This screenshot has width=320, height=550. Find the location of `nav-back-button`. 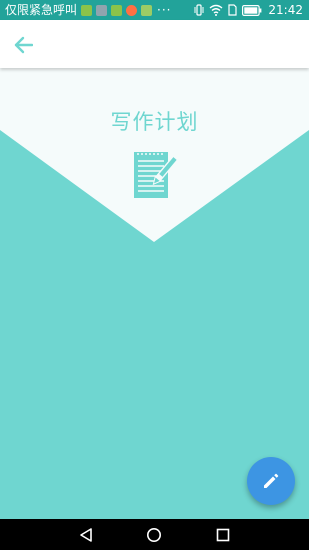

nav-back-button is located at coordinates (86, 535).